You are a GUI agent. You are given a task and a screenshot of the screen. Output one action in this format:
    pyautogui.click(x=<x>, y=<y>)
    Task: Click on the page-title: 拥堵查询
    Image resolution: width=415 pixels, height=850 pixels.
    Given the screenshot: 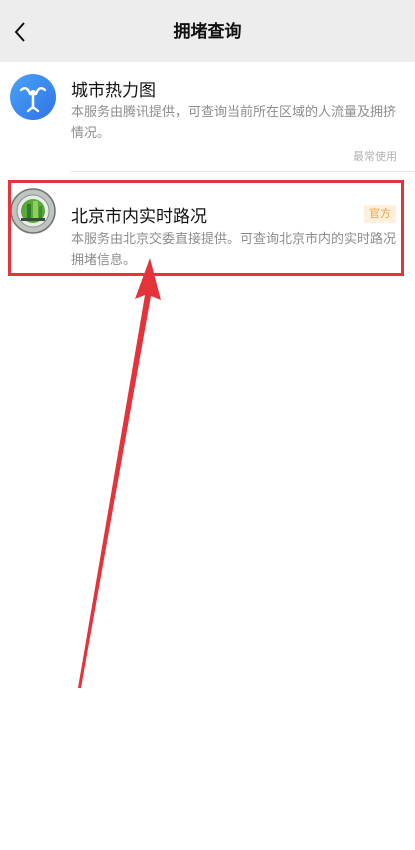 What is the action you would take?
    pyautogui.click(x=207, y=32)
    